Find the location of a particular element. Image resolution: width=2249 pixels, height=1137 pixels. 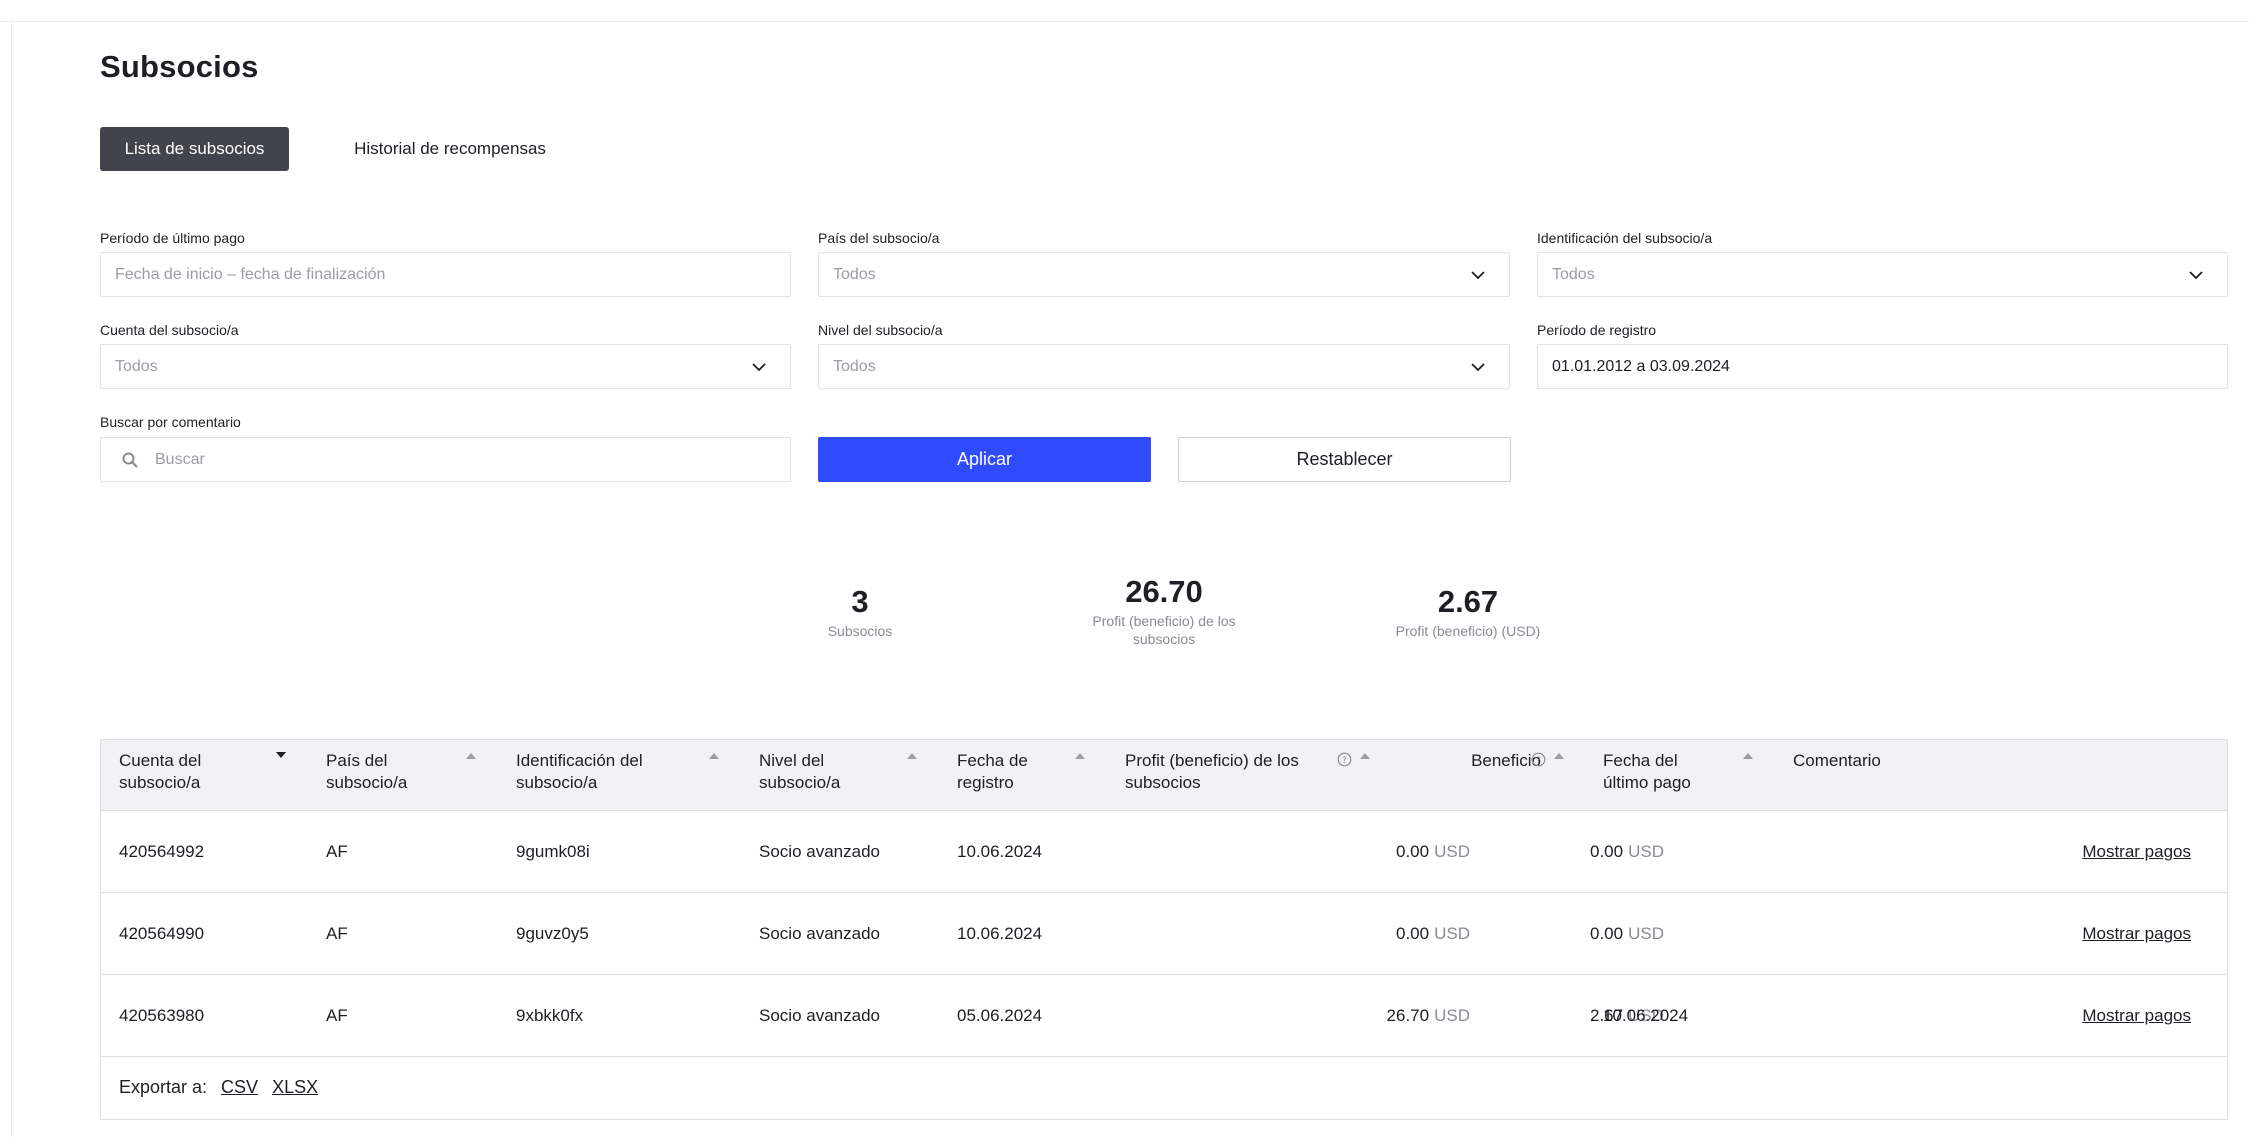

cell-profit: 0.00 USD is located at coordinates (1572, 934).